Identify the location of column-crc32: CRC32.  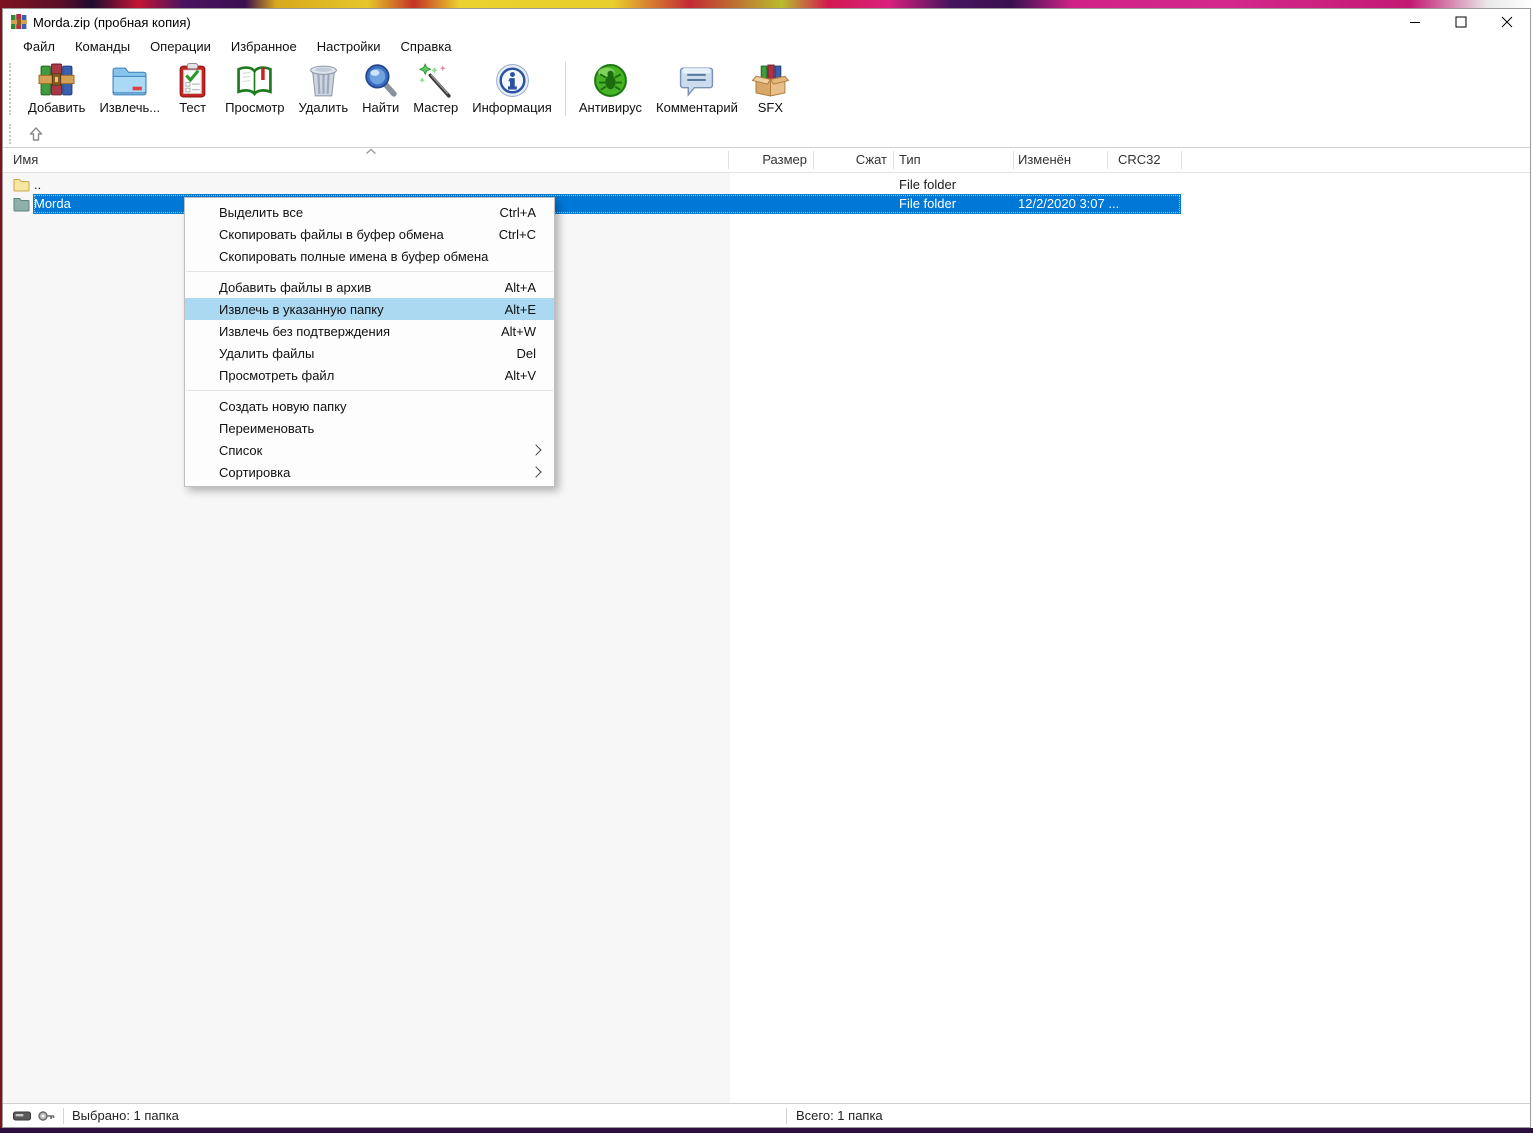
(1139, 159).